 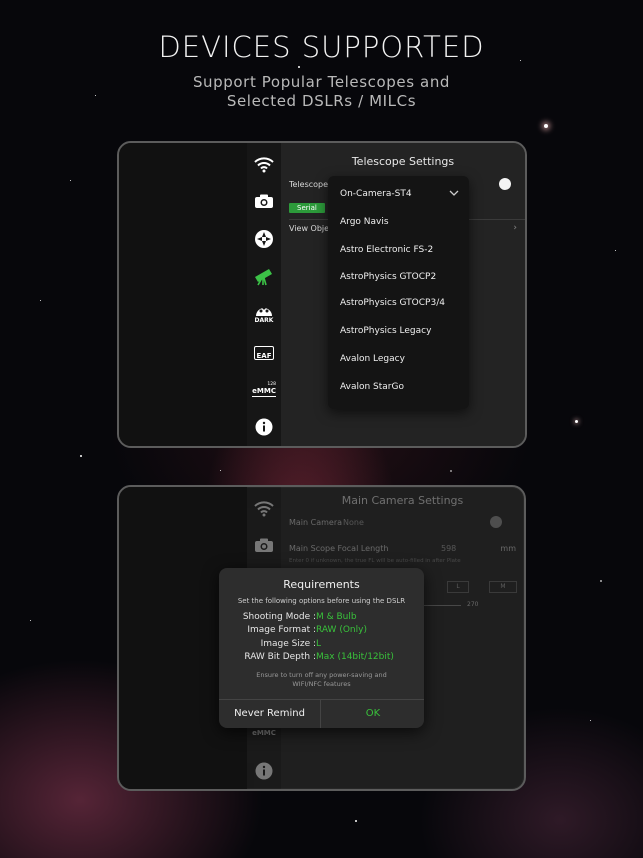 What do you see at coordinates (372, 359) in the screenshot?
I see `dropdown-option: Avalon Legacy` at bounding box center [372, 359].